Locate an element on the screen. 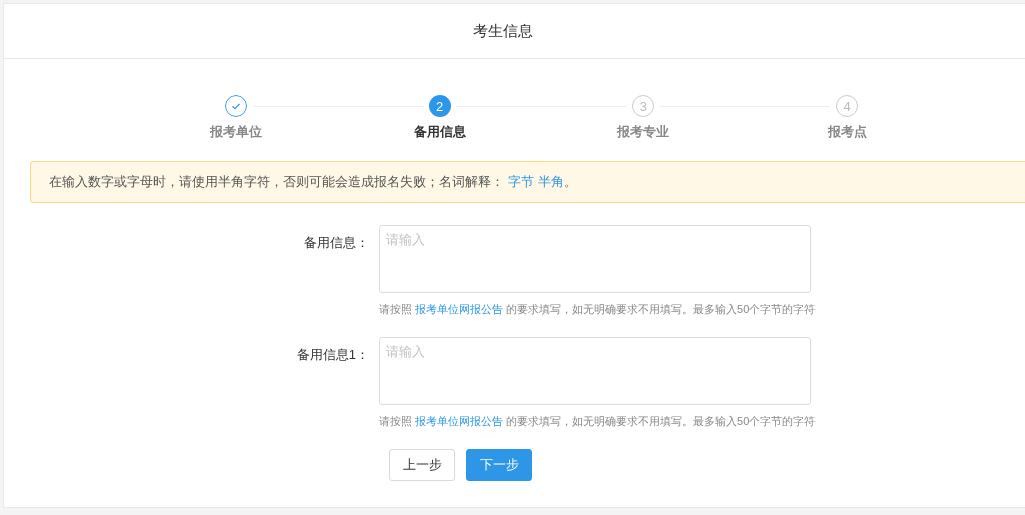 The height and width of the screenshot is (515, 1025). term-link: 半角 is located at coordinates (551, 181).